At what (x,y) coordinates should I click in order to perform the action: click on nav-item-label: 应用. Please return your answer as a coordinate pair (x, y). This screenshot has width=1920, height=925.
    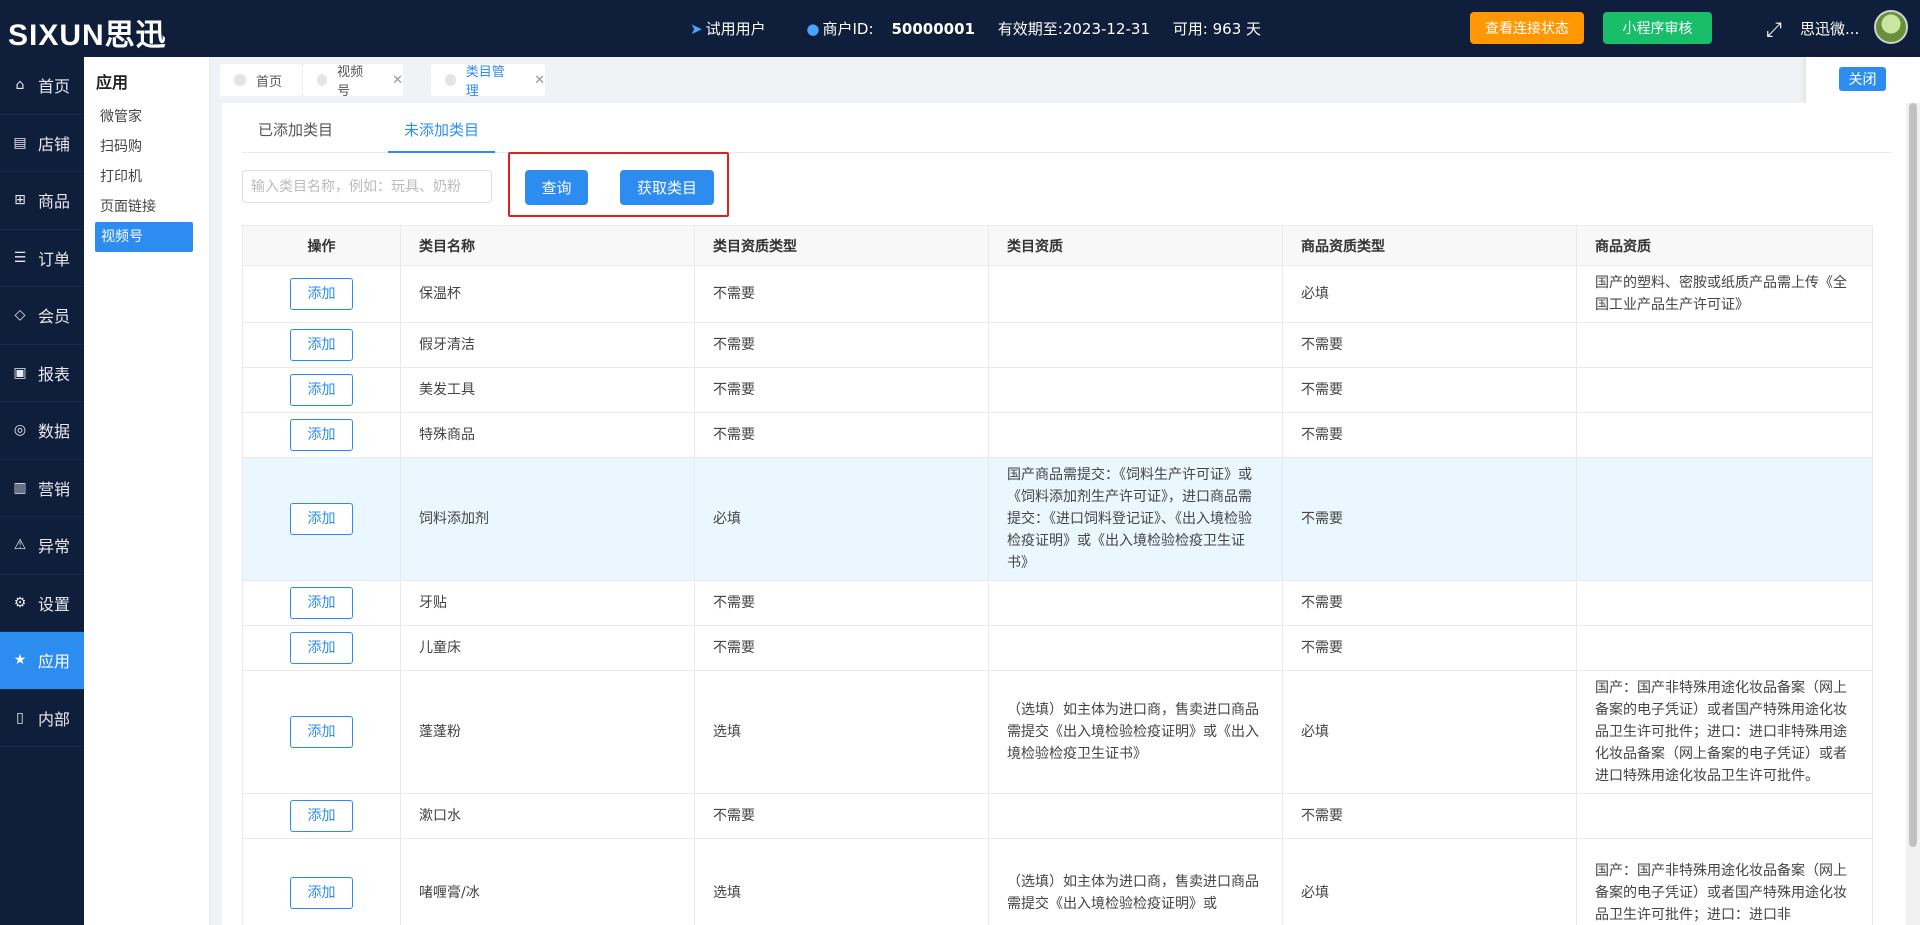
    Looking at the image, I should click on (54, 662).